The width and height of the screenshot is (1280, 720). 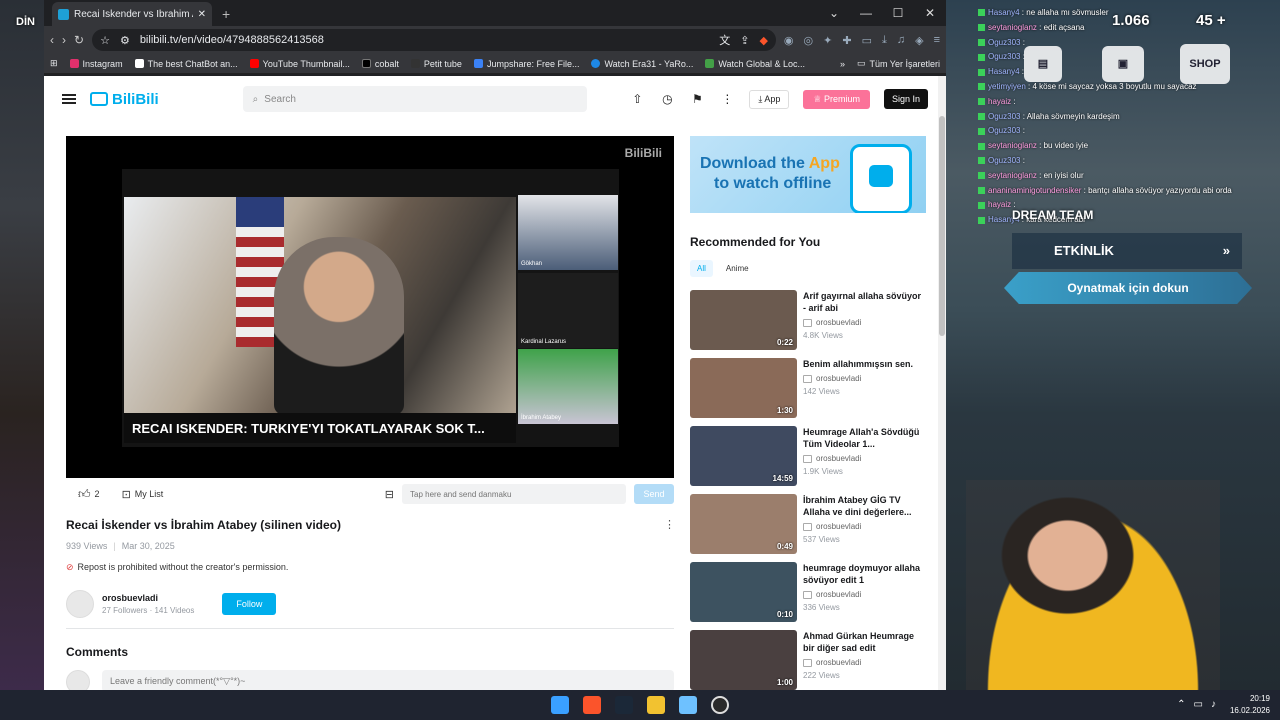 I want to click on new-tab-icon: +, so click(x=226, y=14).